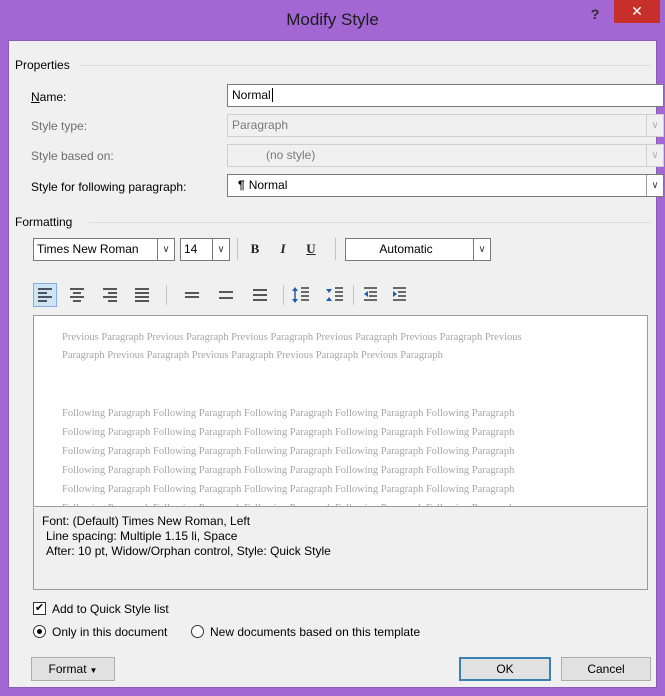  What do you see at coordinates (39, 608) in the screenshot?
I see `add-quick-style-checkbox: ✔` at bounding box center [39, 608].